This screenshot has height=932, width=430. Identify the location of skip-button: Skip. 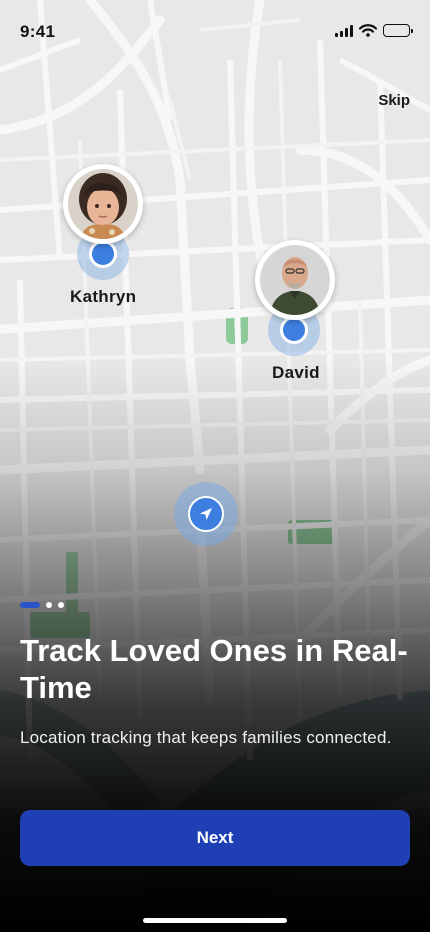
(394, 100).